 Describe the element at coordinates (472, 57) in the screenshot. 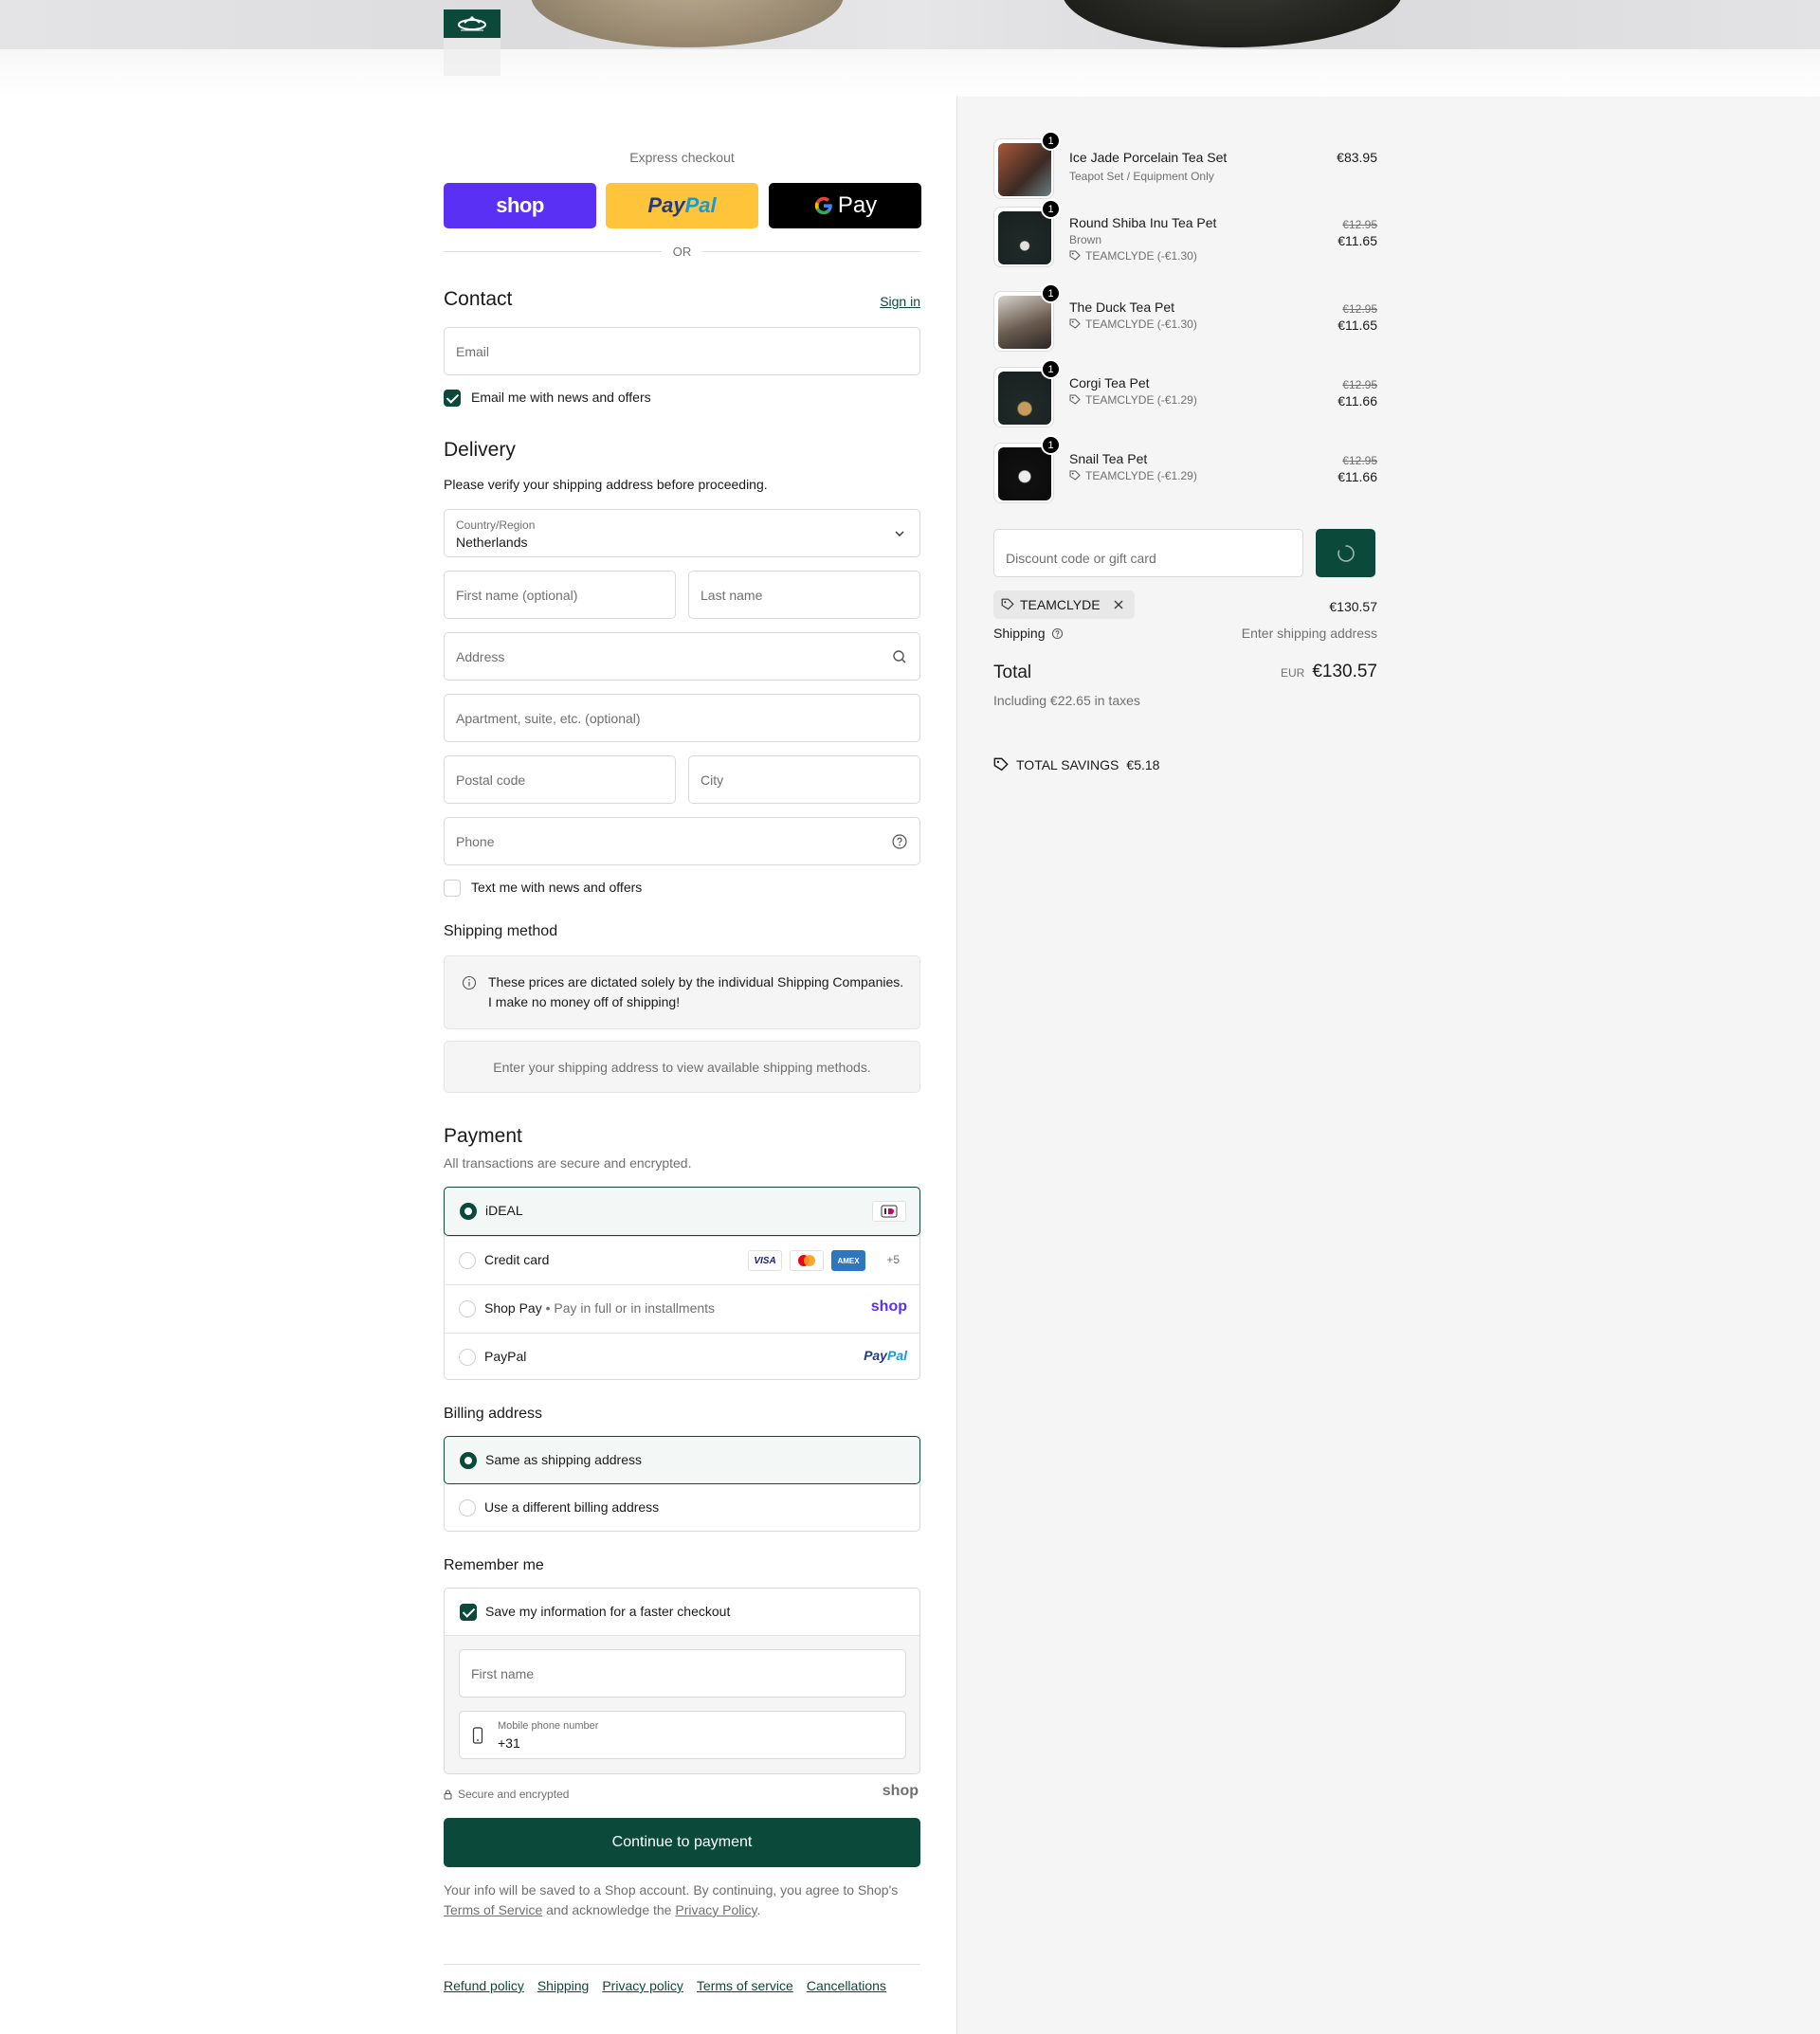

I see `logo-shadow` at that location.